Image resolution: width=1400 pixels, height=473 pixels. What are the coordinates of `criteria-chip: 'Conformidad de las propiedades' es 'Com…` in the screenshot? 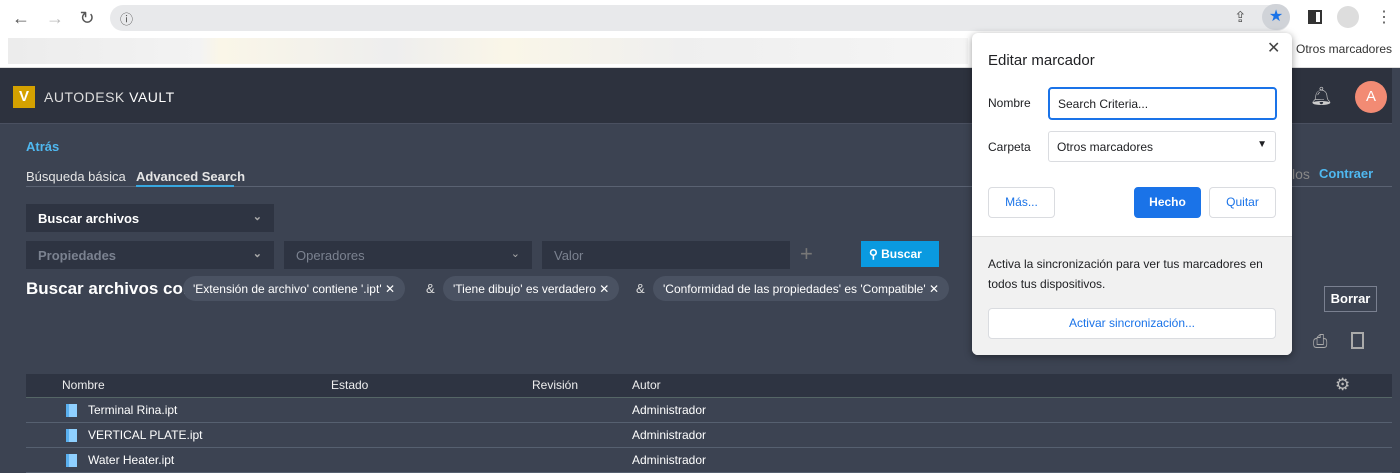 It's located at (801, 288).